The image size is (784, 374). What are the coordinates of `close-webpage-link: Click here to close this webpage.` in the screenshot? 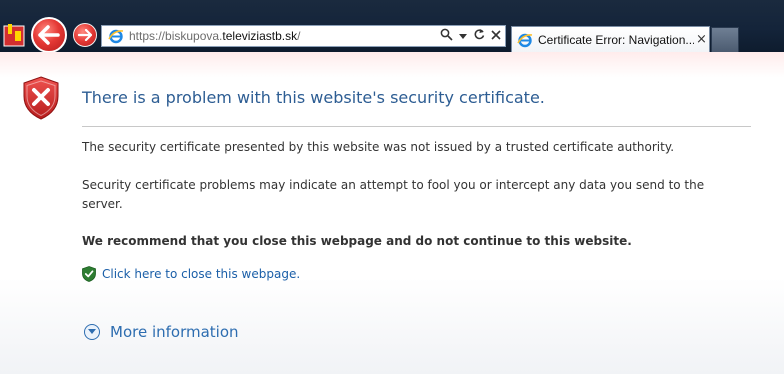 It's located at (201, 274).